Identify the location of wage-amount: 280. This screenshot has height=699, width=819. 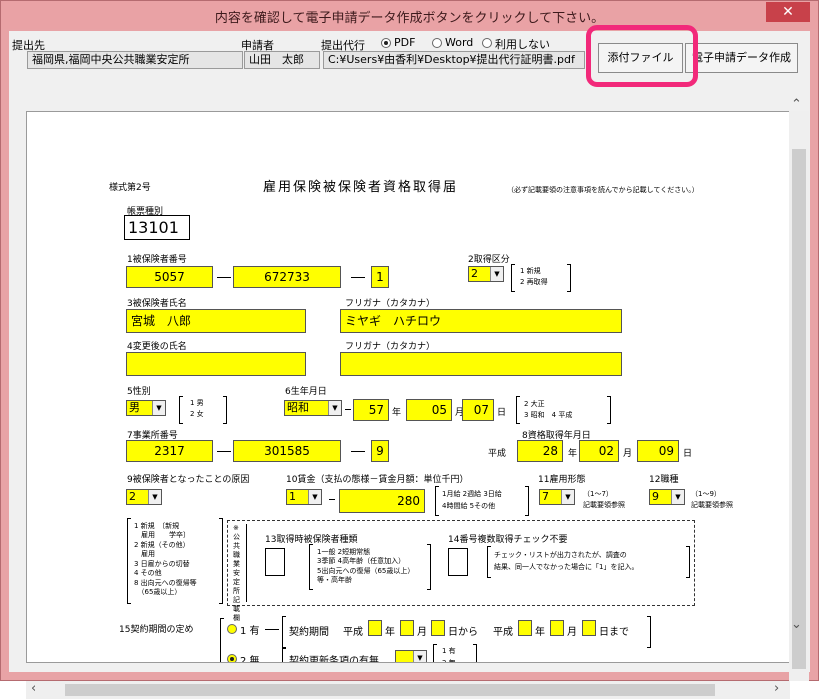
(382, 501).